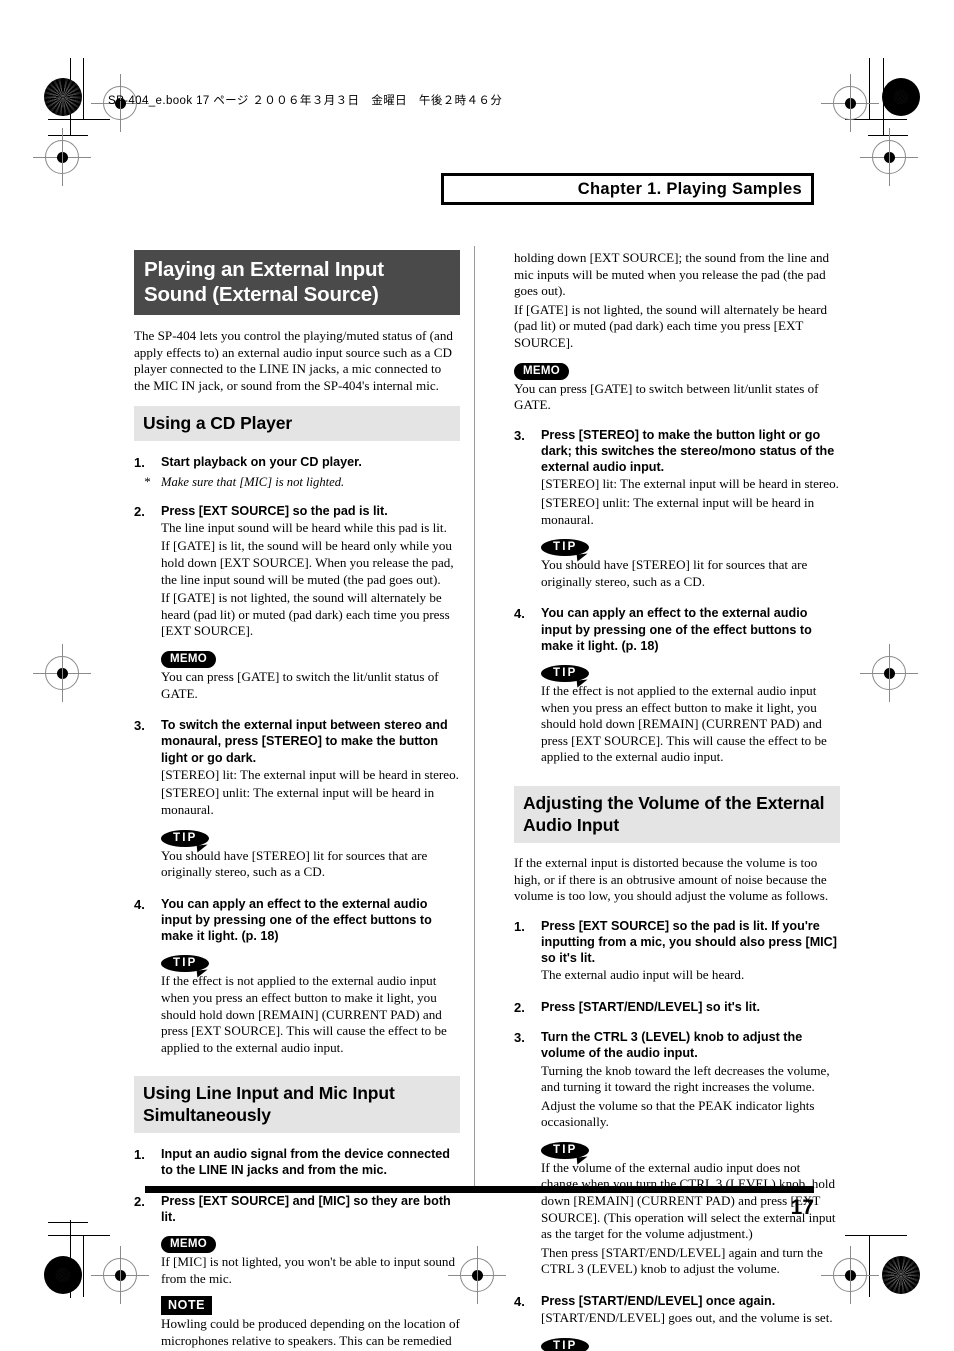 The width and height of the screenshot is (954, 1351). What do you see at coordinates (310, 1306) in the screenshot?
I see `note-badge-row: NOTE` at bounding box center [310, 1306].